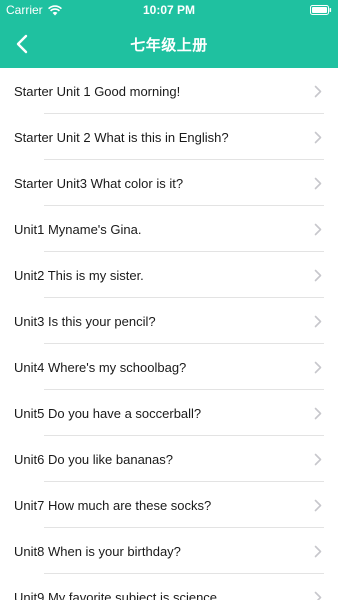  I want to click on list-item: Unit4 Where's my schoolbag?, so click(169, 367).